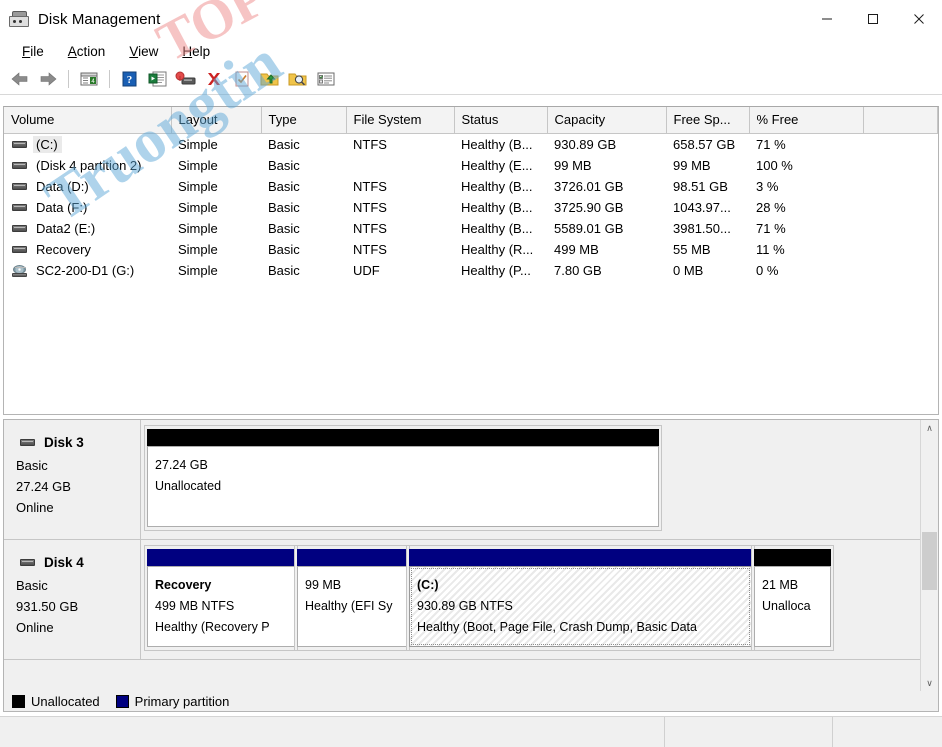 The width and height of the screenshot is (942, 747). What do you see at coordinates (188, 486) in the screenshot?
I see `partition-status: Unallocated` at bounding box center [188, 486].